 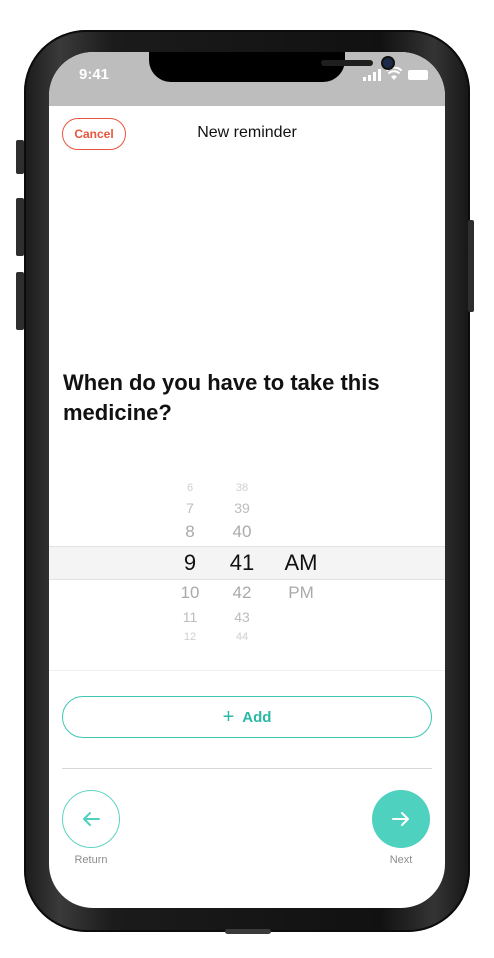 What do you see at coordinates (401, 860) in the screenshot?
I see `next-label: Next` at bounding box center [401, 860].